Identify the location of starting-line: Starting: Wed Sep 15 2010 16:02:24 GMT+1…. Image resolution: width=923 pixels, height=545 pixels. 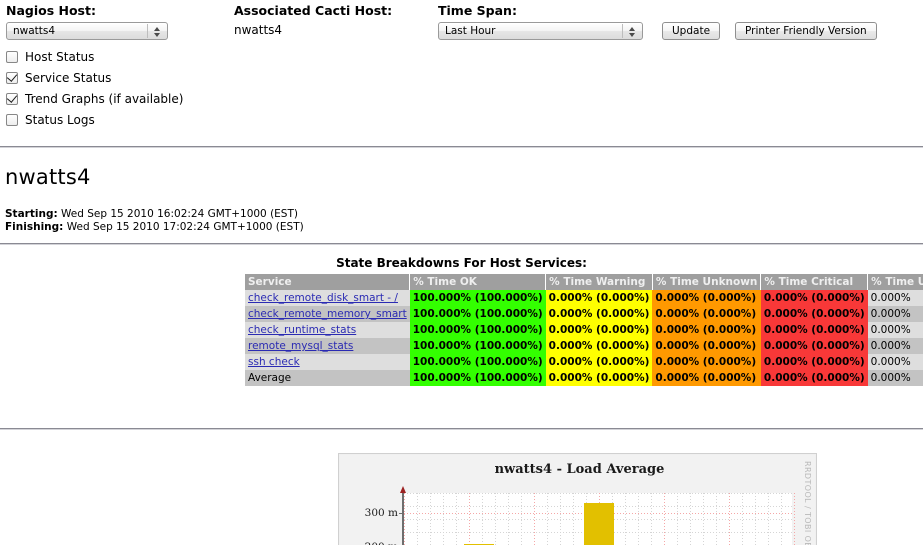
(154, 214).